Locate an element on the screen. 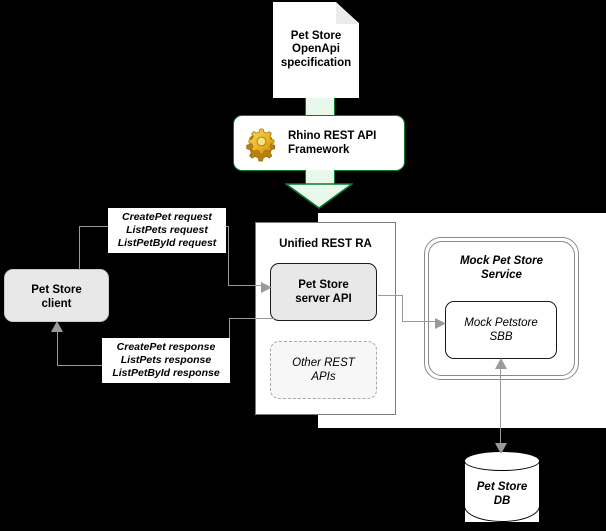 Image resolution: width=606 pixels, height=531 pixels. arrowhead-api-to-sbb is located at coordinates (441, 325).